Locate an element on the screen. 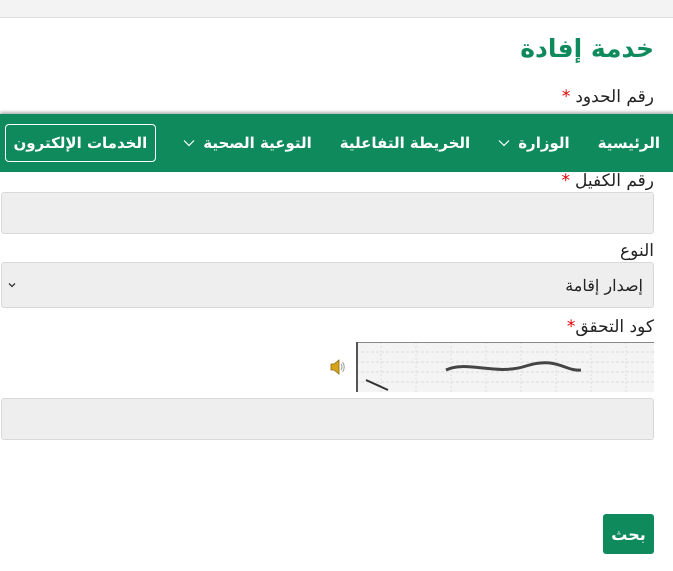 Image resolution: width=673 pixels, height=571 pixels. speaker-icon is located at coordinates (338, 367).